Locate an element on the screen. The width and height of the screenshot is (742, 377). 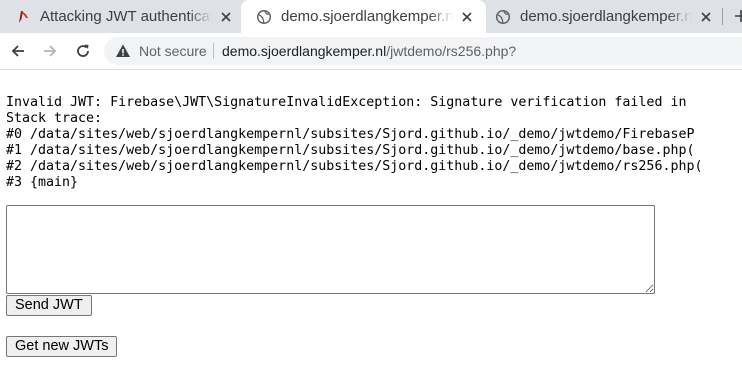
back-arrow-icon is located at coordinates (17, 51).